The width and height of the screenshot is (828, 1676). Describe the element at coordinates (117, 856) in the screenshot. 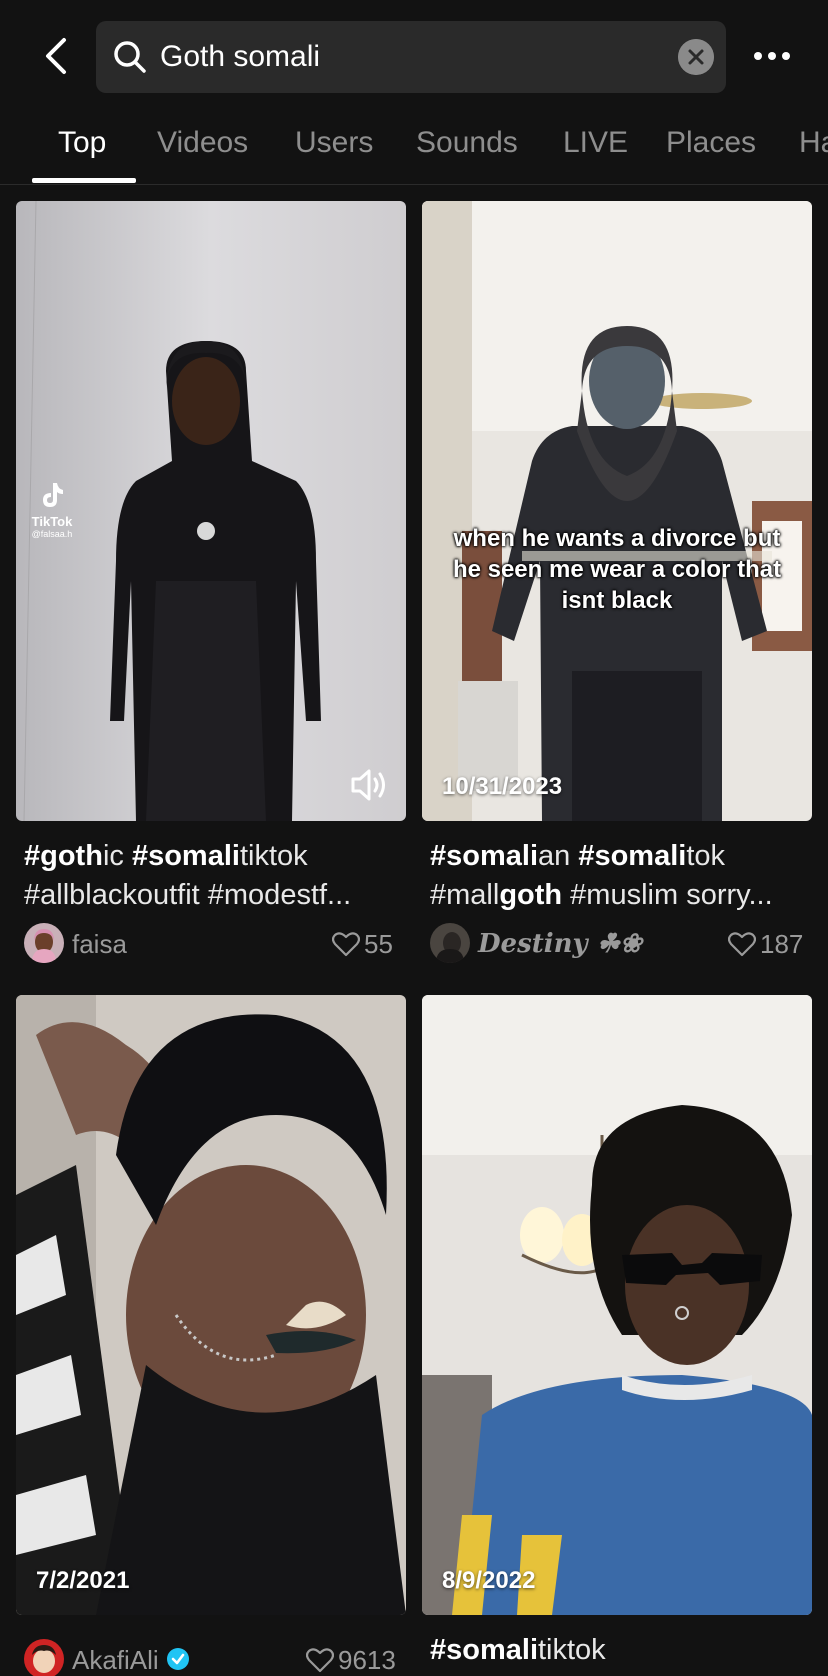

I see `caption-segment: ic` at that location.